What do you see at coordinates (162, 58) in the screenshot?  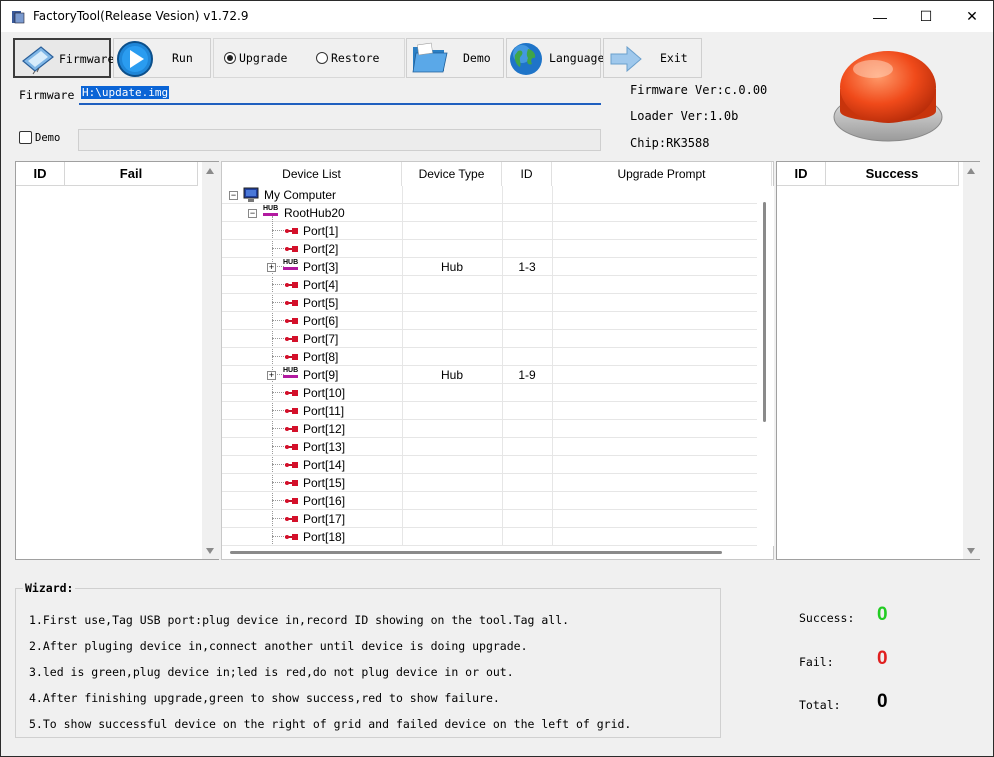 I see `run-button: Run` at bounding box center [162, 58].